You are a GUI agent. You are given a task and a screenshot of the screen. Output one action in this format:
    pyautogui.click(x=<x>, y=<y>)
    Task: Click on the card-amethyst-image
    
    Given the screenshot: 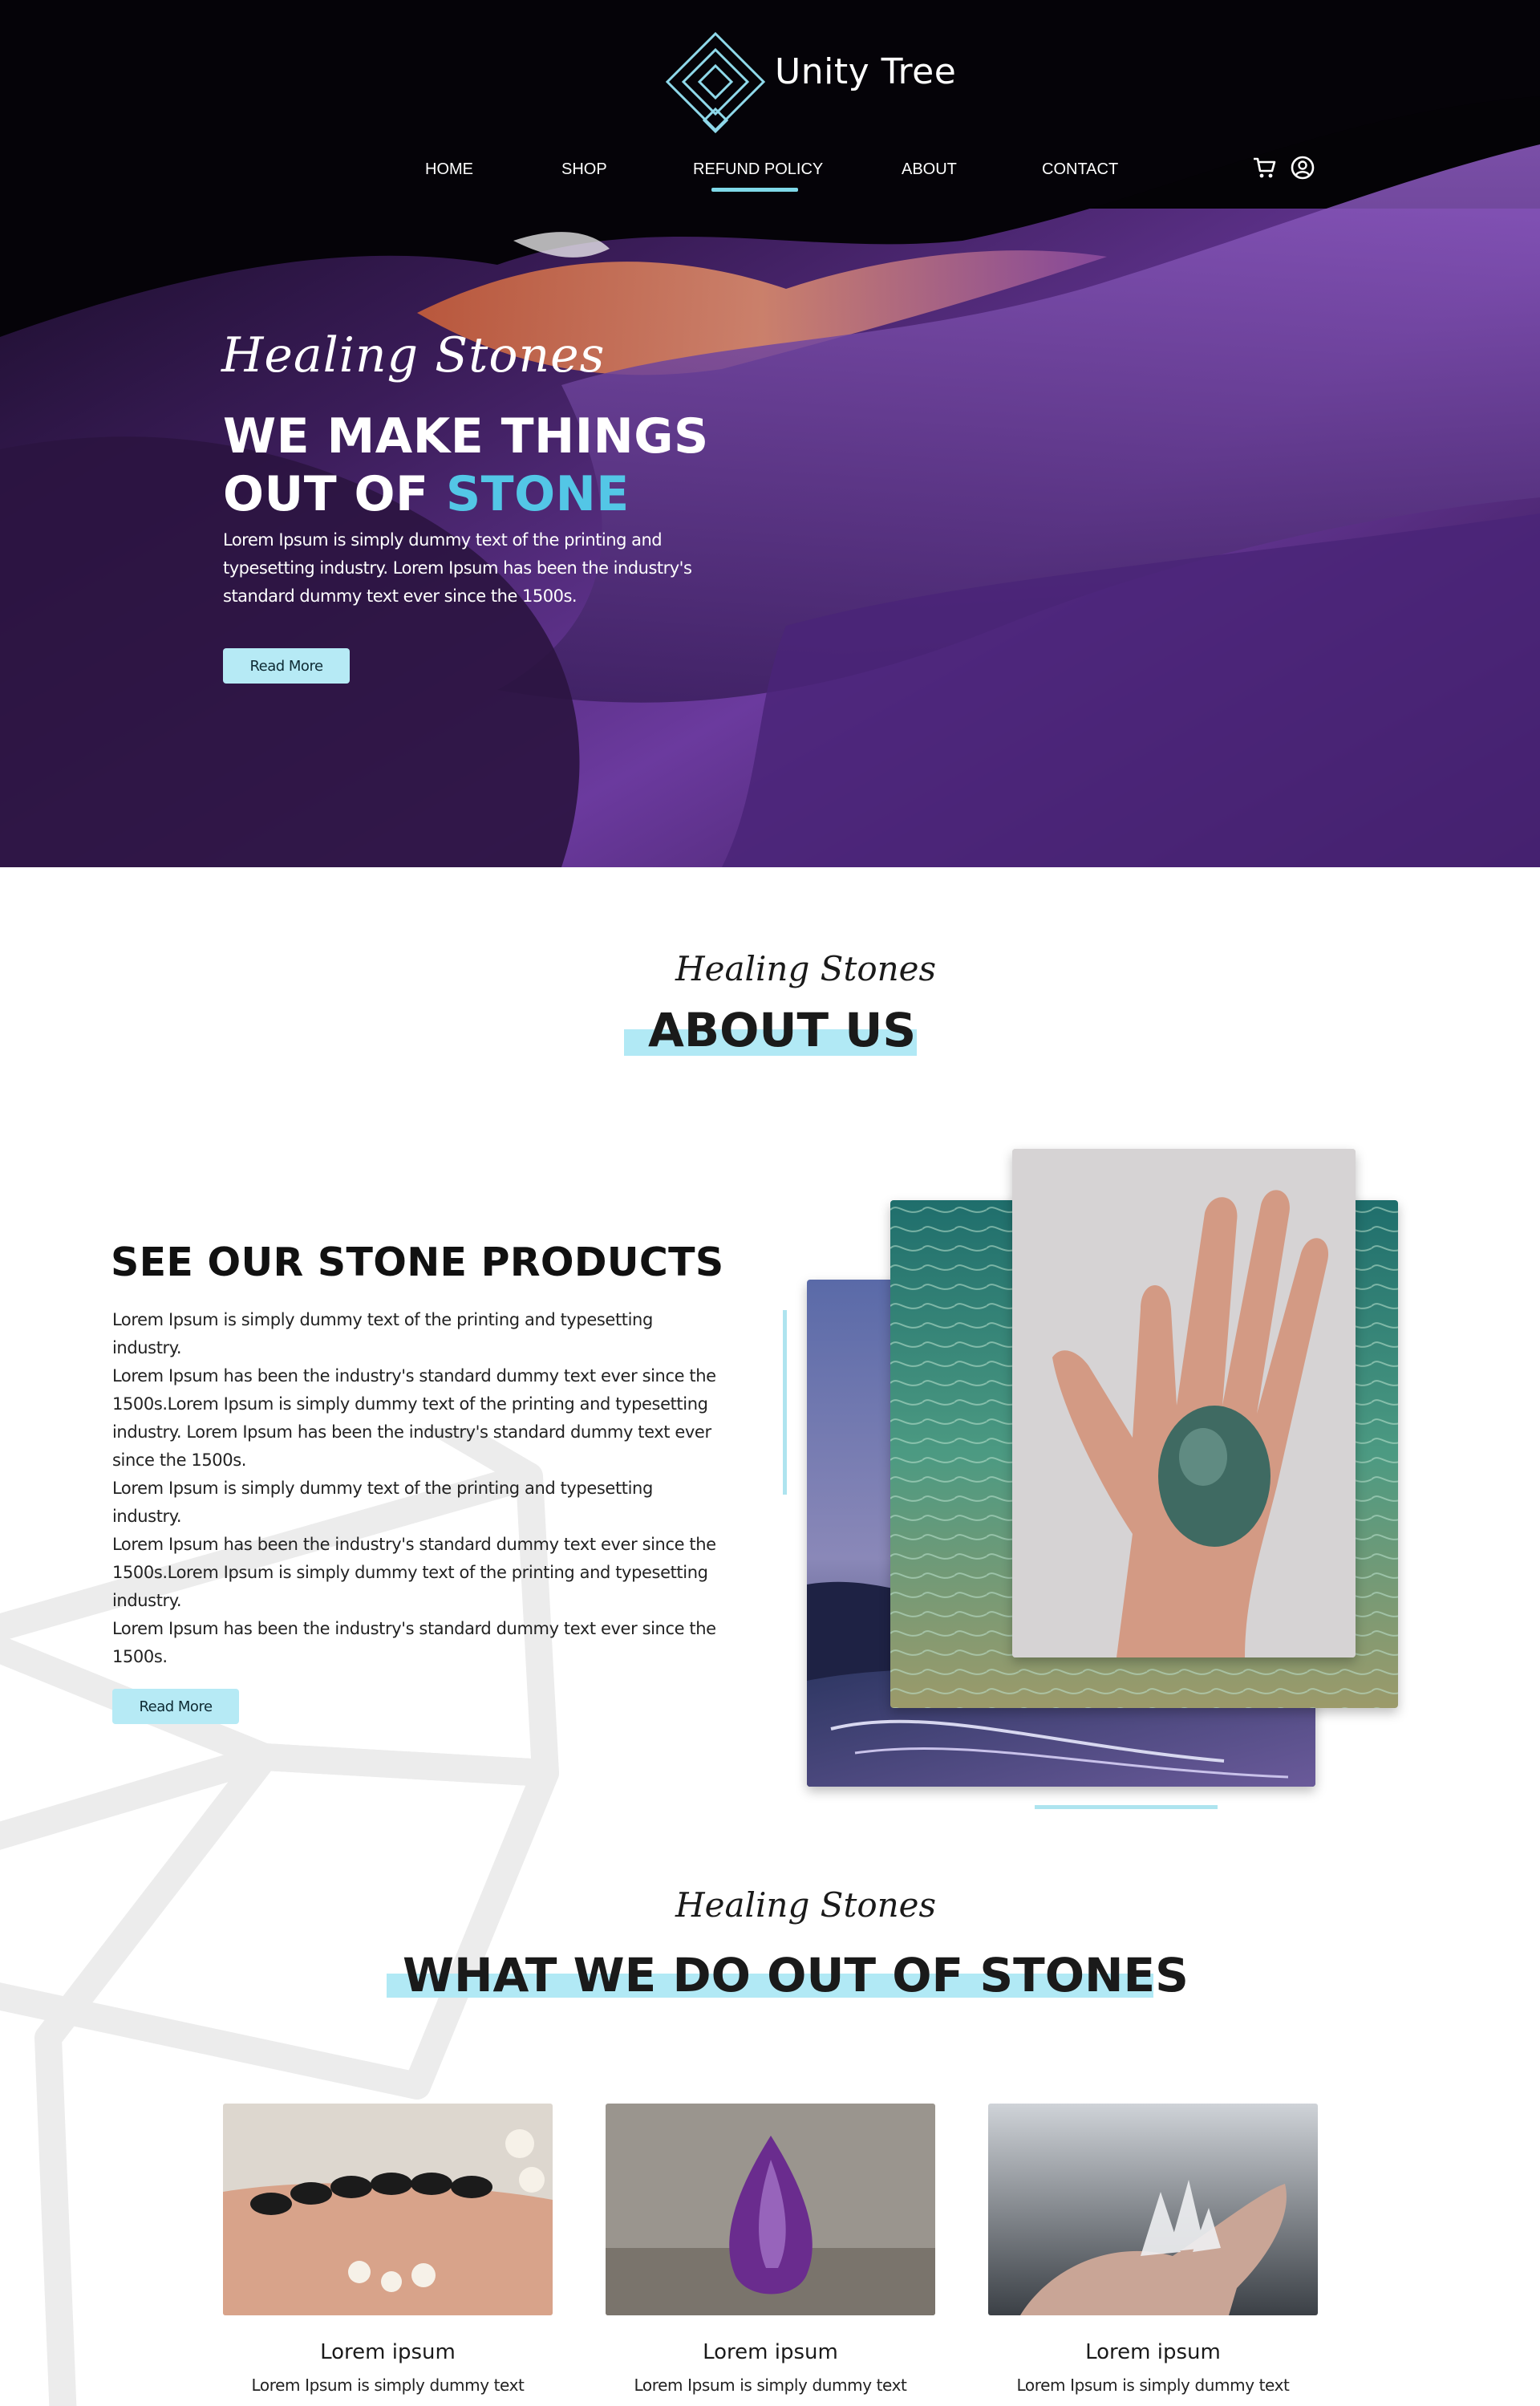 What is the action you would take?
    pyautogui.click(x=771, y=2209)
    